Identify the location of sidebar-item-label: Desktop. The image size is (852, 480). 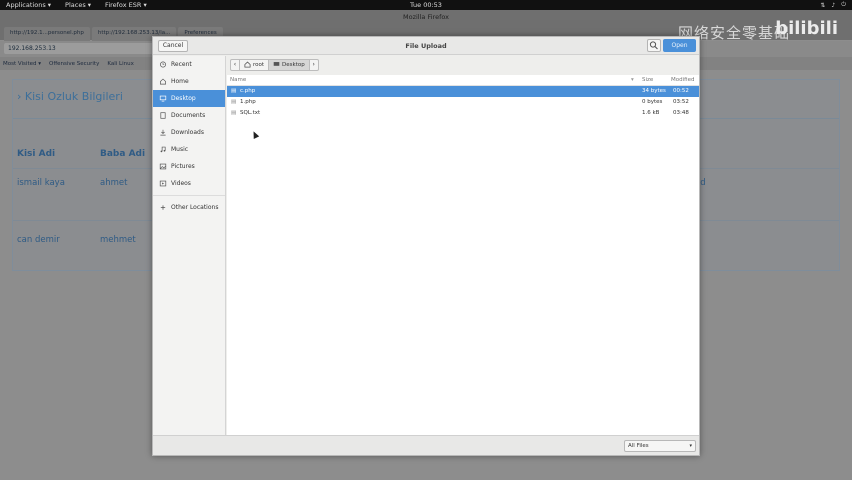
(183, 98).